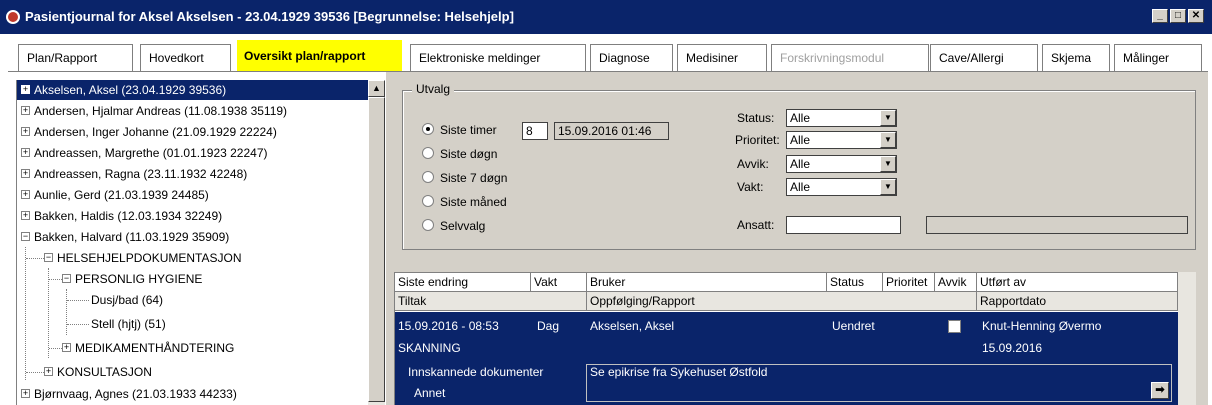 This screenshot has width=1212, height=405. Describe the element at coordinates (679, 372) in the screenshot. I see `report-note-text: Se epikrise fra Sykehuset Østfold` at that location.